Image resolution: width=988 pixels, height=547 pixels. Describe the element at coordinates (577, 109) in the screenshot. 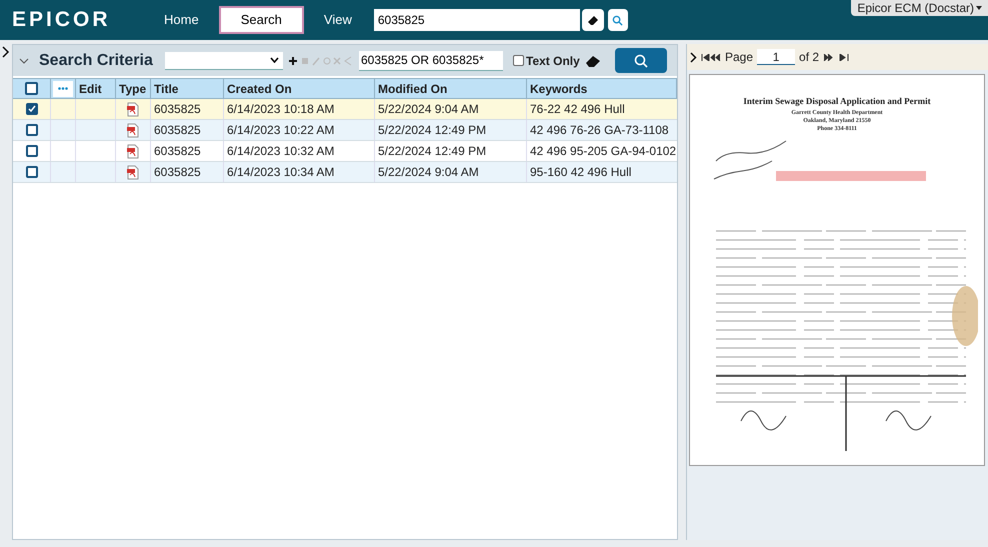

I see `table-cell-text: 76-22 42 496 Hull` at that location.